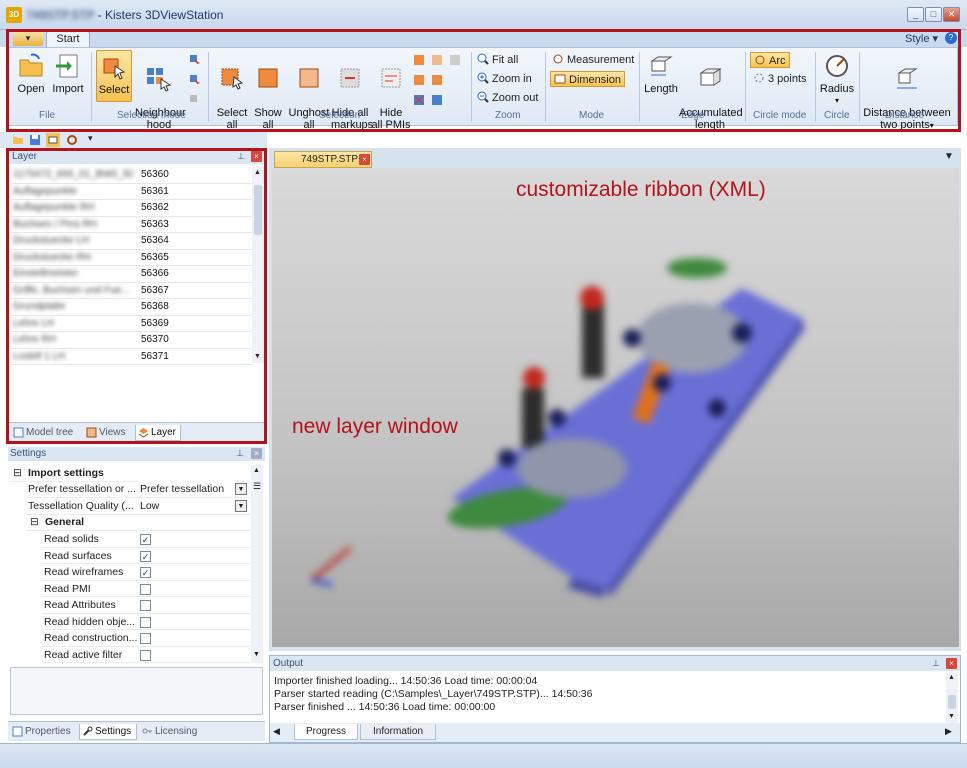  What do you see at coordinates (483, 755) in the screenshot?
I see `status-bar` at bounding box center [483, 755].